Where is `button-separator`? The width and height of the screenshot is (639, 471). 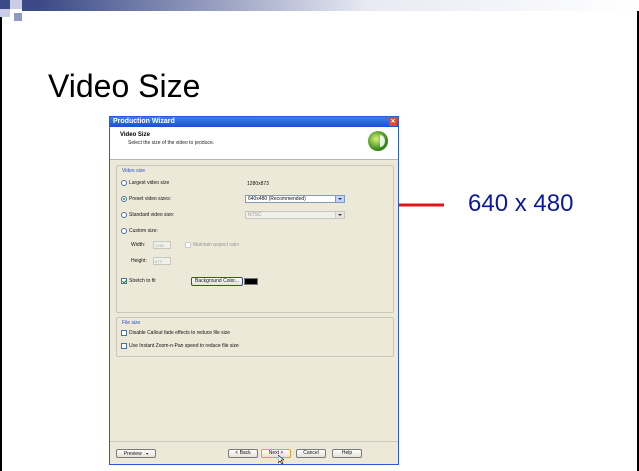
button-separator is located at coordinates (254, 441).